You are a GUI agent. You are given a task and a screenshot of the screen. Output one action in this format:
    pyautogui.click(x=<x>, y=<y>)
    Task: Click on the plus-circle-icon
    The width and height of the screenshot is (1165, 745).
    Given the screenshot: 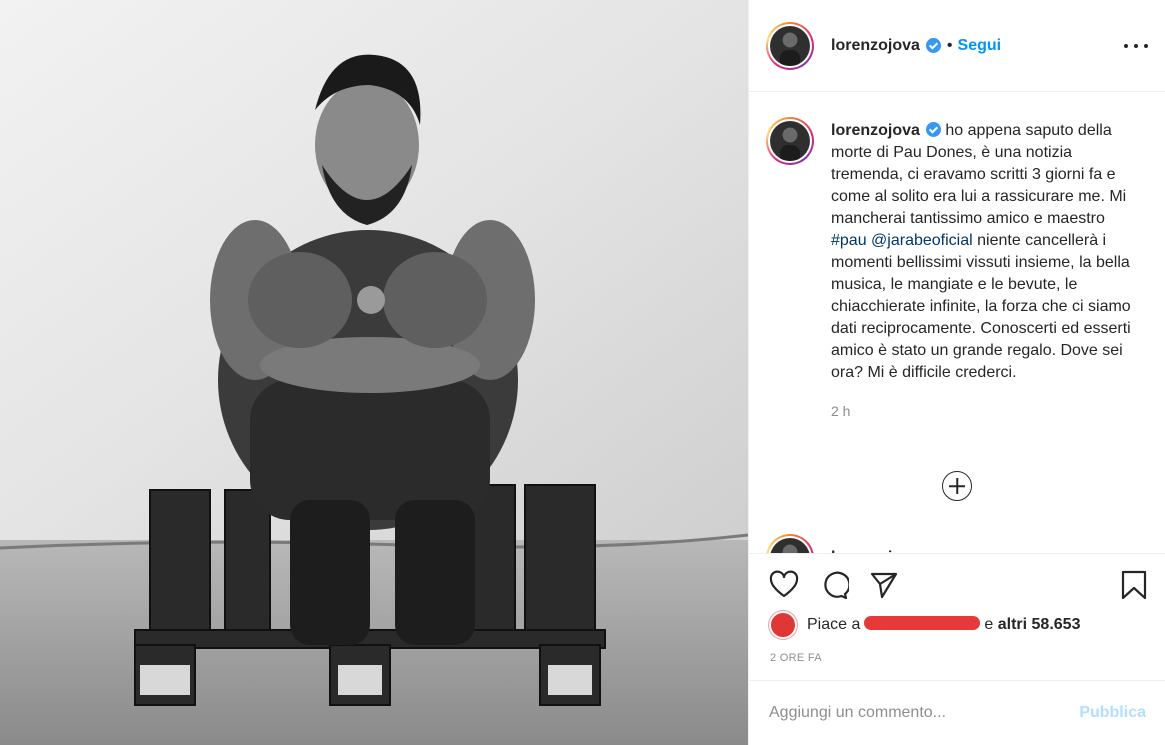 What is the action you would take?
    pyautogui.click(x=957, y=486)
    